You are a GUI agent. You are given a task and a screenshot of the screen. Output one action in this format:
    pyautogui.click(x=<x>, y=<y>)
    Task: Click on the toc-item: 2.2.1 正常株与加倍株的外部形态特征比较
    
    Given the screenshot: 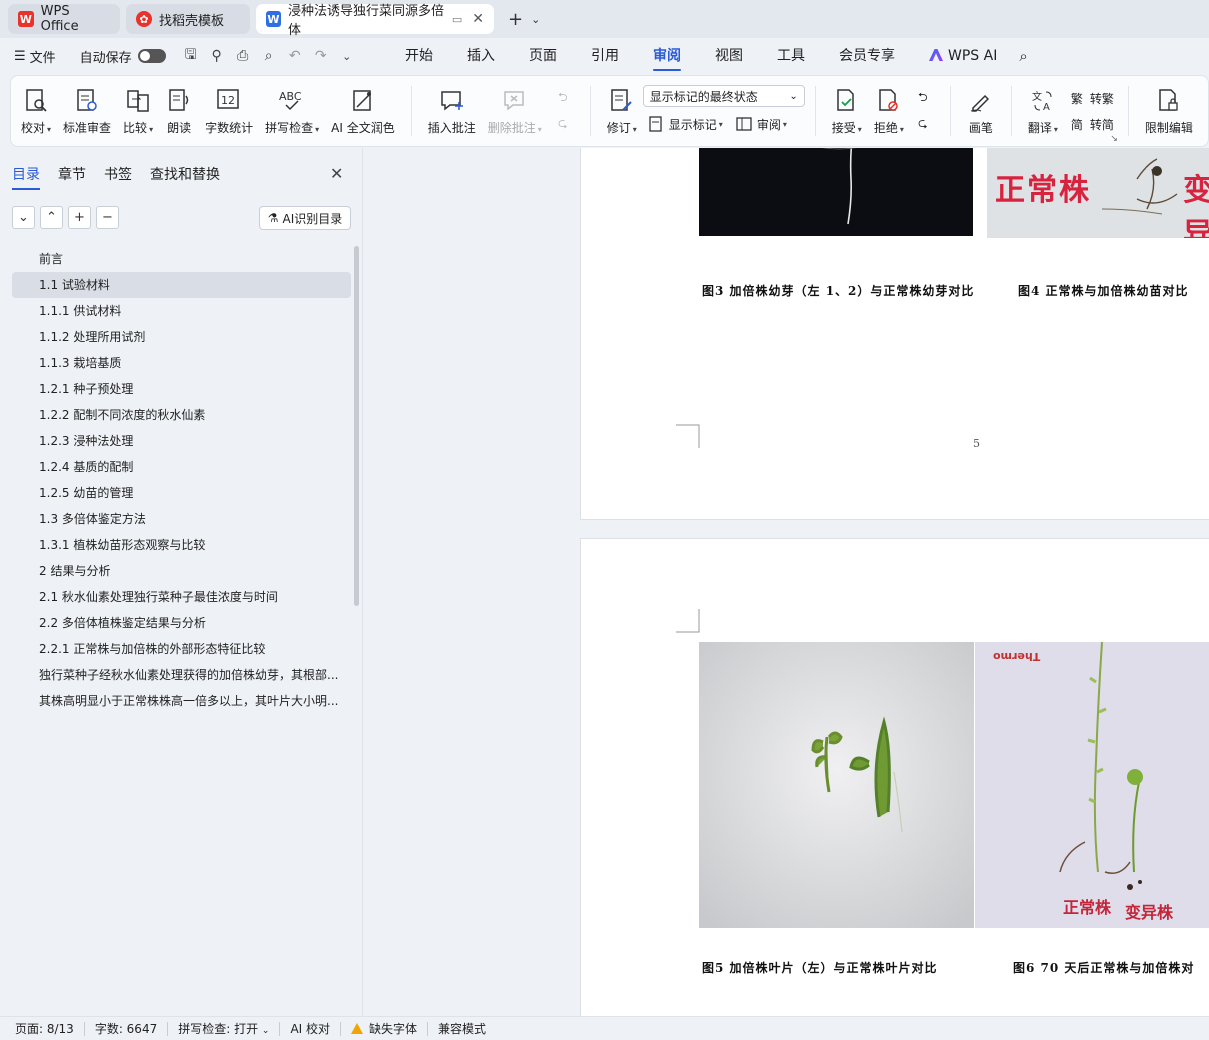 What is the action you would take?
    pyautogui.click(x=181, y=649)
    